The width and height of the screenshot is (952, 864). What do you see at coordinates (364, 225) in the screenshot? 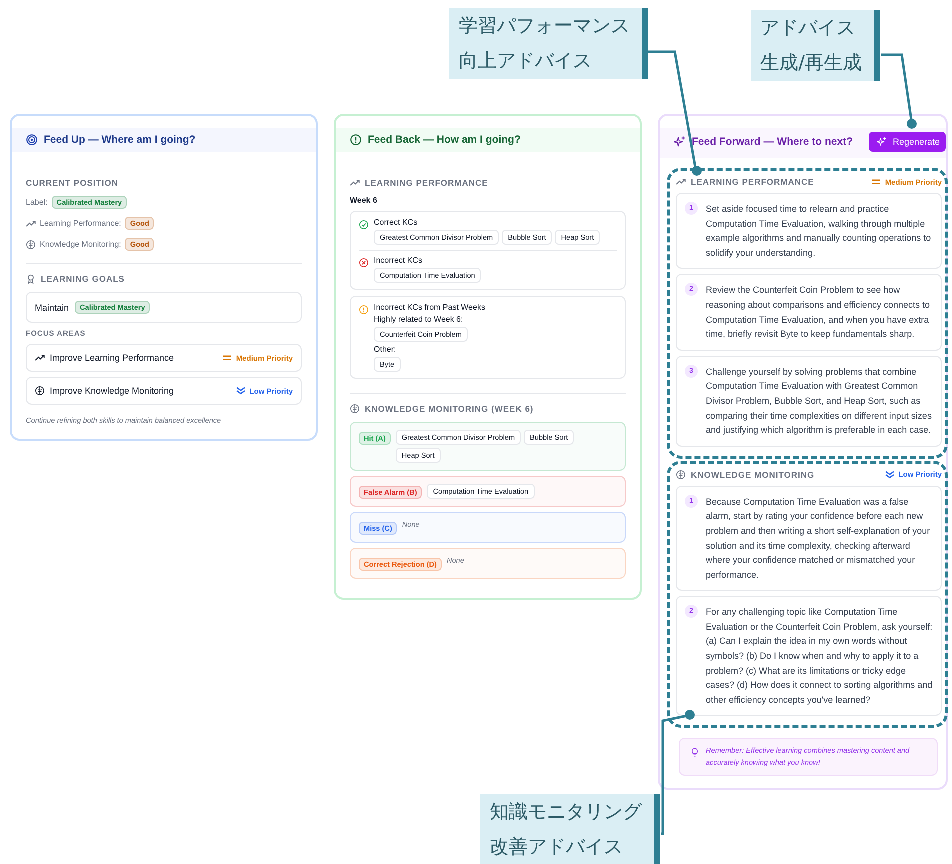
I see `check-circle-icon` at bounding box center [364, 225].